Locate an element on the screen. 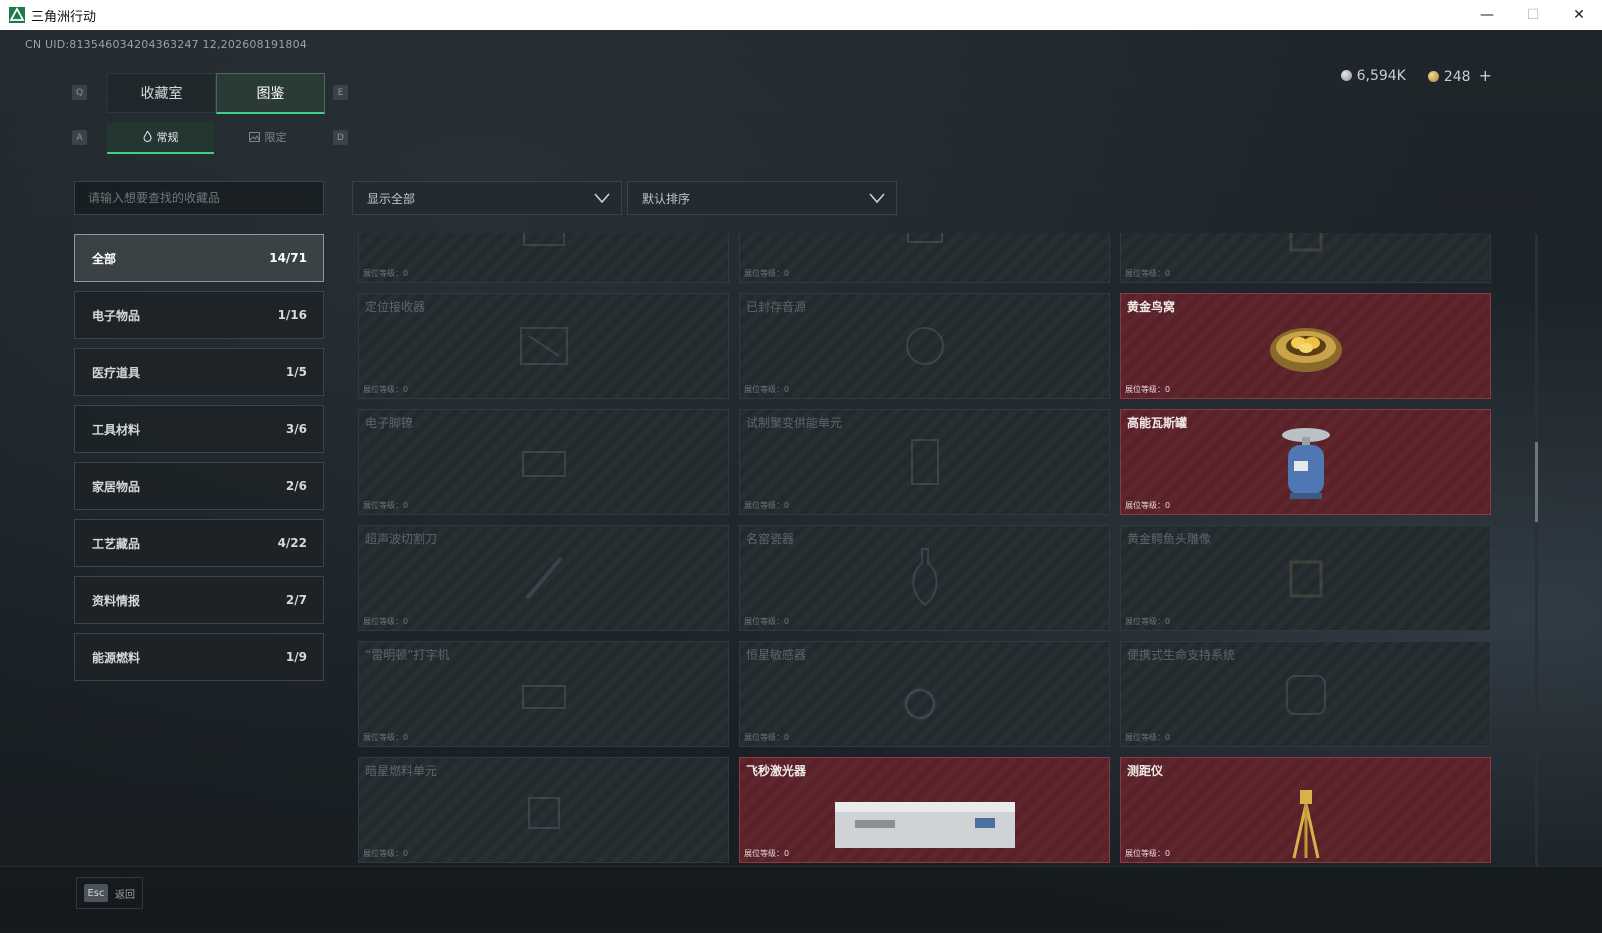 Image resolution: width=1602 pixels, height=933 pixels. item-card: 黄金鳄鱼头雕像 展位等级：0 is located at coordinates (1305, 578).